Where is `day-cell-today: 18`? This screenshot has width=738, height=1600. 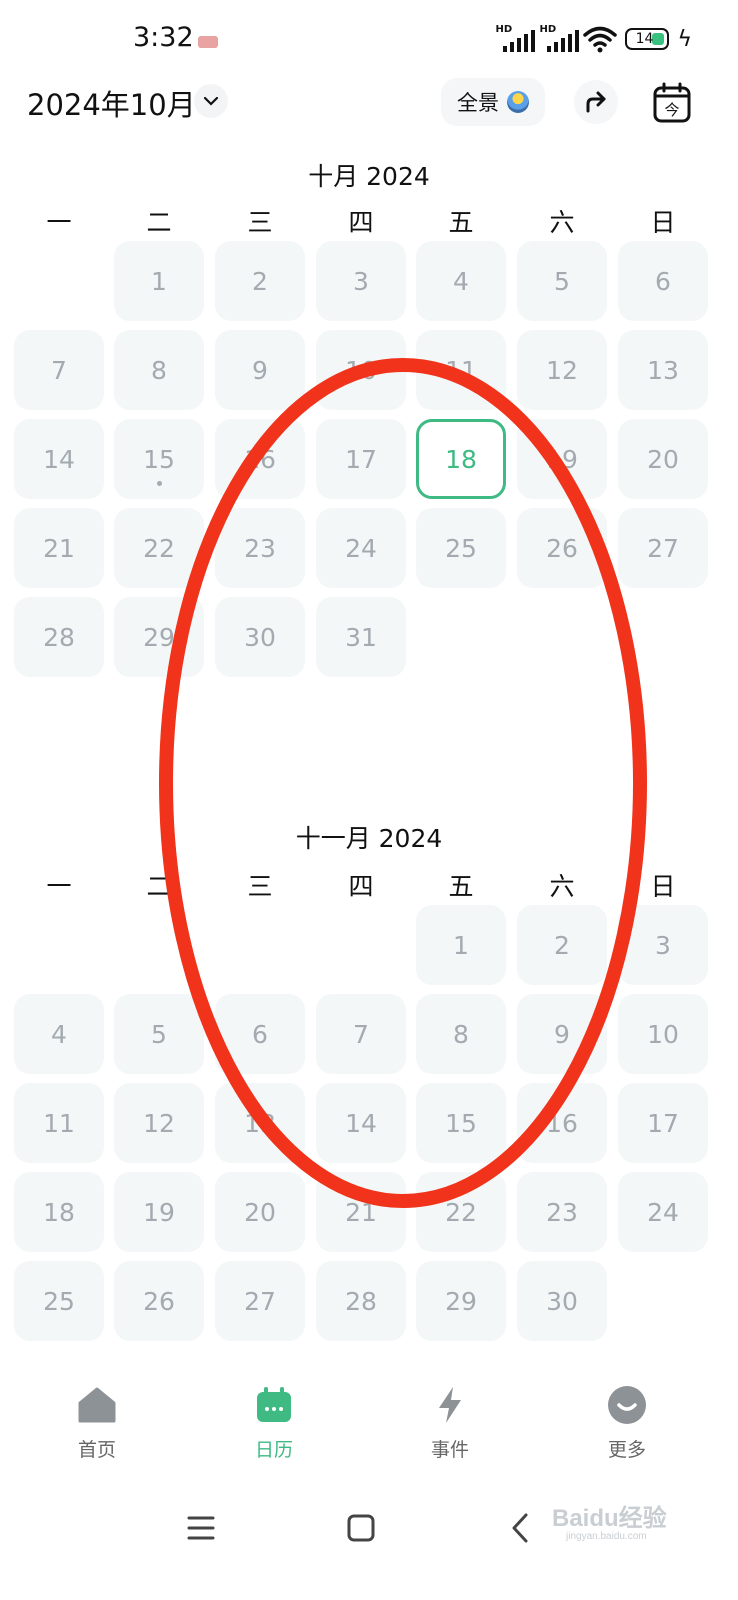 day-cell-today: 18 is located at coordinates (461, 459).